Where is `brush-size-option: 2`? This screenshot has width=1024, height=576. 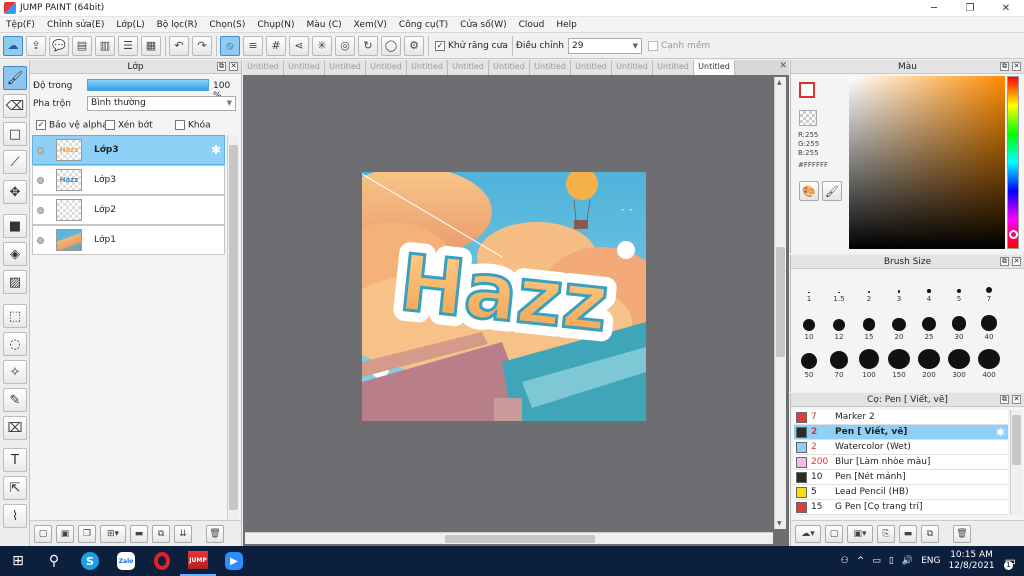 brush-size-option: 2 is located at coordinates (869, 288).